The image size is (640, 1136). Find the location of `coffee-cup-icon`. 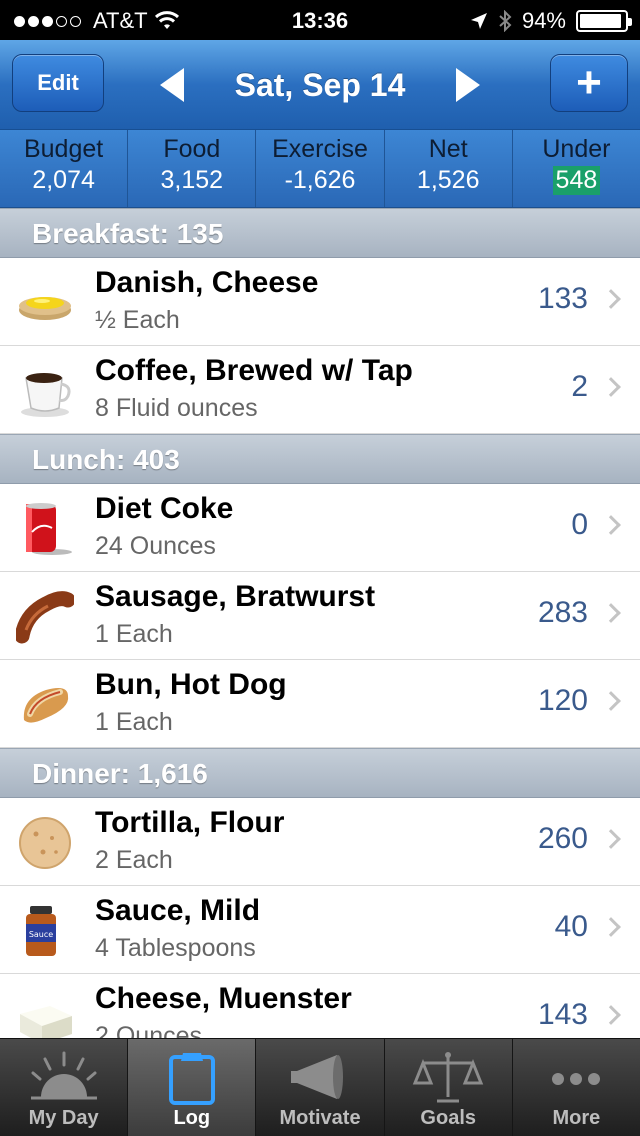

coffee-cup-icon is located at coordinates (46, 395).